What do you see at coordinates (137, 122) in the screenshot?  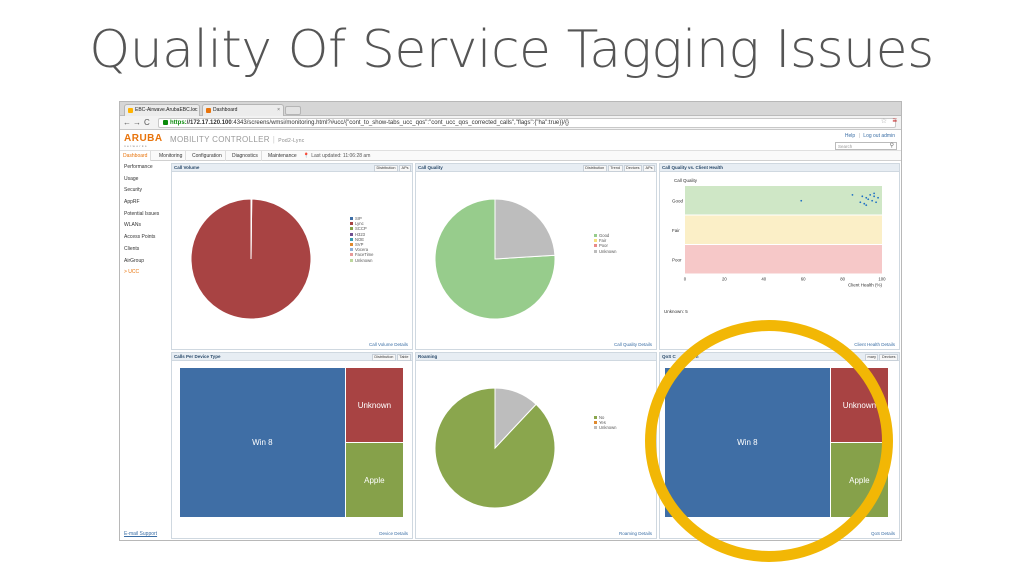 I see `forward-arrow-icon: →` at bounding box center [137, 122].